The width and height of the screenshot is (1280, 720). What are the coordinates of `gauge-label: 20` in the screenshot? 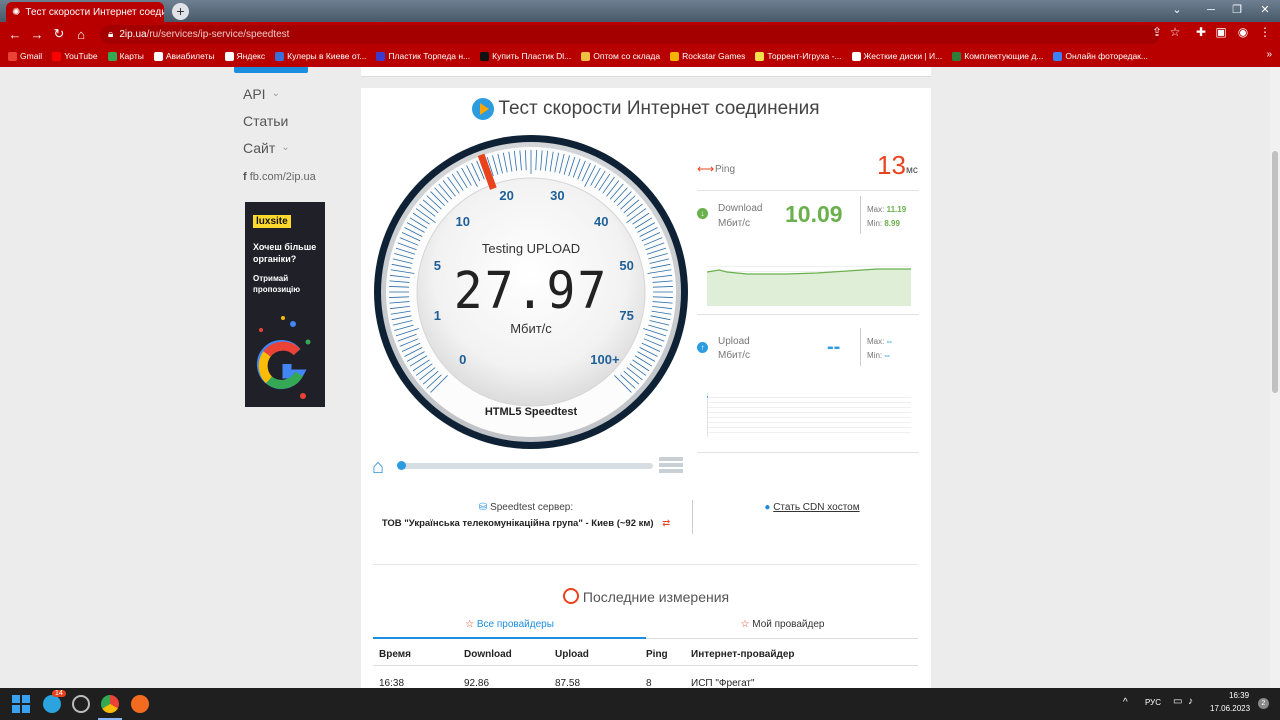 It's located at (506, 196).